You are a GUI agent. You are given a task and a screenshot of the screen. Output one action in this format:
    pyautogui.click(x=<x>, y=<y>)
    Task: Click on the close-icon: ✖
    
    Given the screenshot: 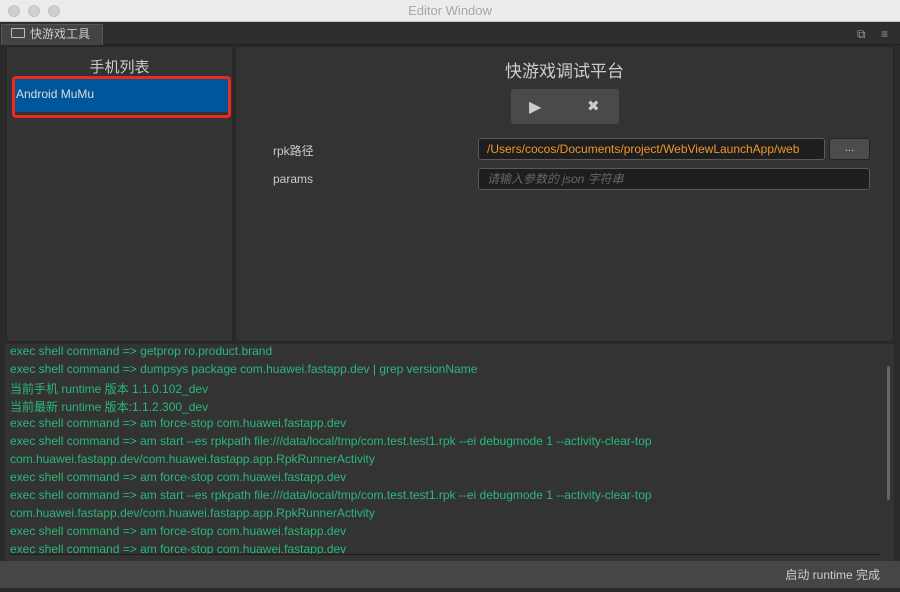 What is the action you would take?
    pyautogui.click(x=593, y=106)
    